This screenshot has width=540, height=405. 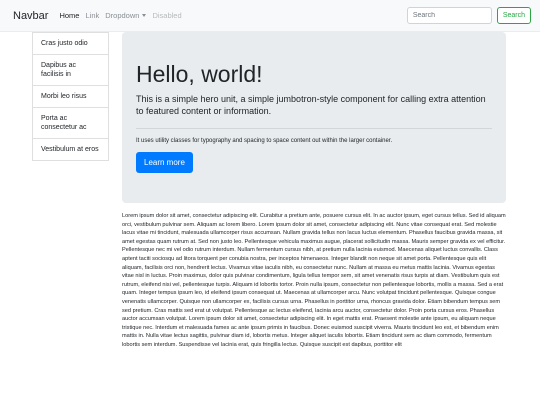 I want to click on nav-link-disabled: Disabled, so click(x=167, y=15).